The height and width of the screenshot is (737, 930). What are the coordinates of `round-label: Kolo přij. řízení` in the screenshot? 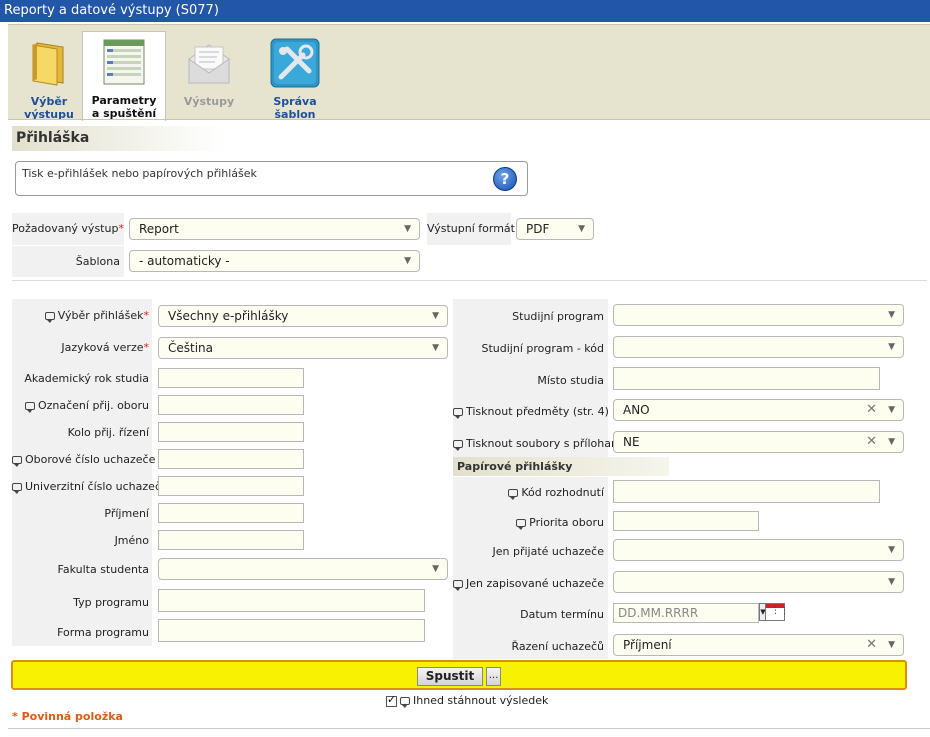 It's located at (108, 432).